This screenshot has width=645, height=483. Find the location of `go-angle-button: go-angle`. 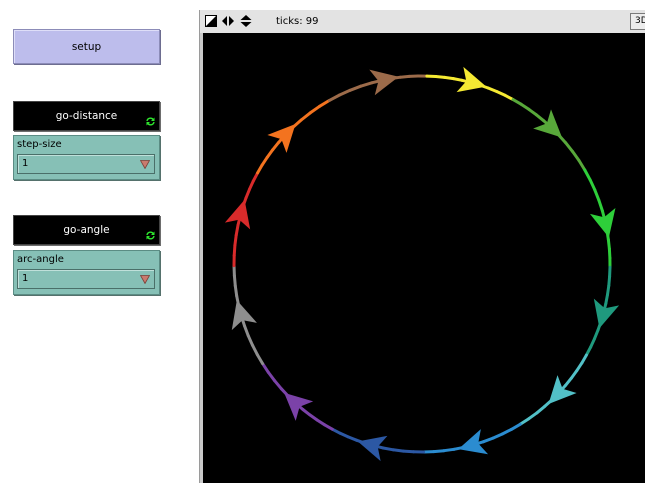

go-angle-button: go-angle is located at coordinates (86, 230).